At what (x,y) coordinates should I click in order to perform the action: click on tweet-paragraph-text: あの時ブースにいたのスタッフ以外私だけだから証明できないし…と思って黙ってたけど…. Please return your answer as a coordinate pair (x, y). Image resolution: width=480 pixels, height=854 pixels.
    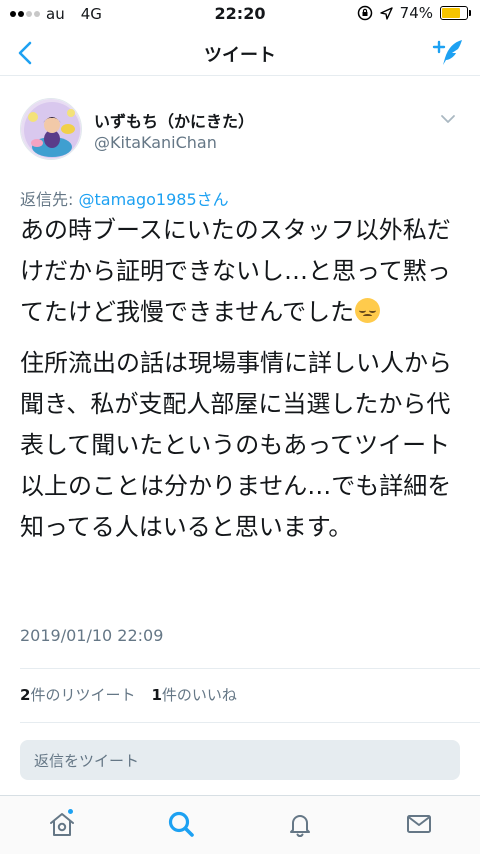
    Looking at the image, I should click on (235, 271).